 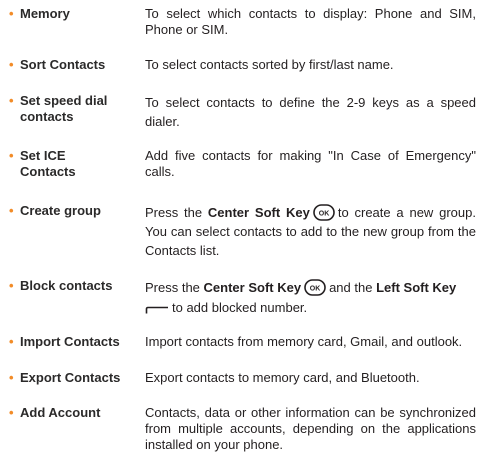 What do you see at coordinates (48, 171) in the screenshot?
I see `option-term-line: Contacts` at bounding box center [48, 171].